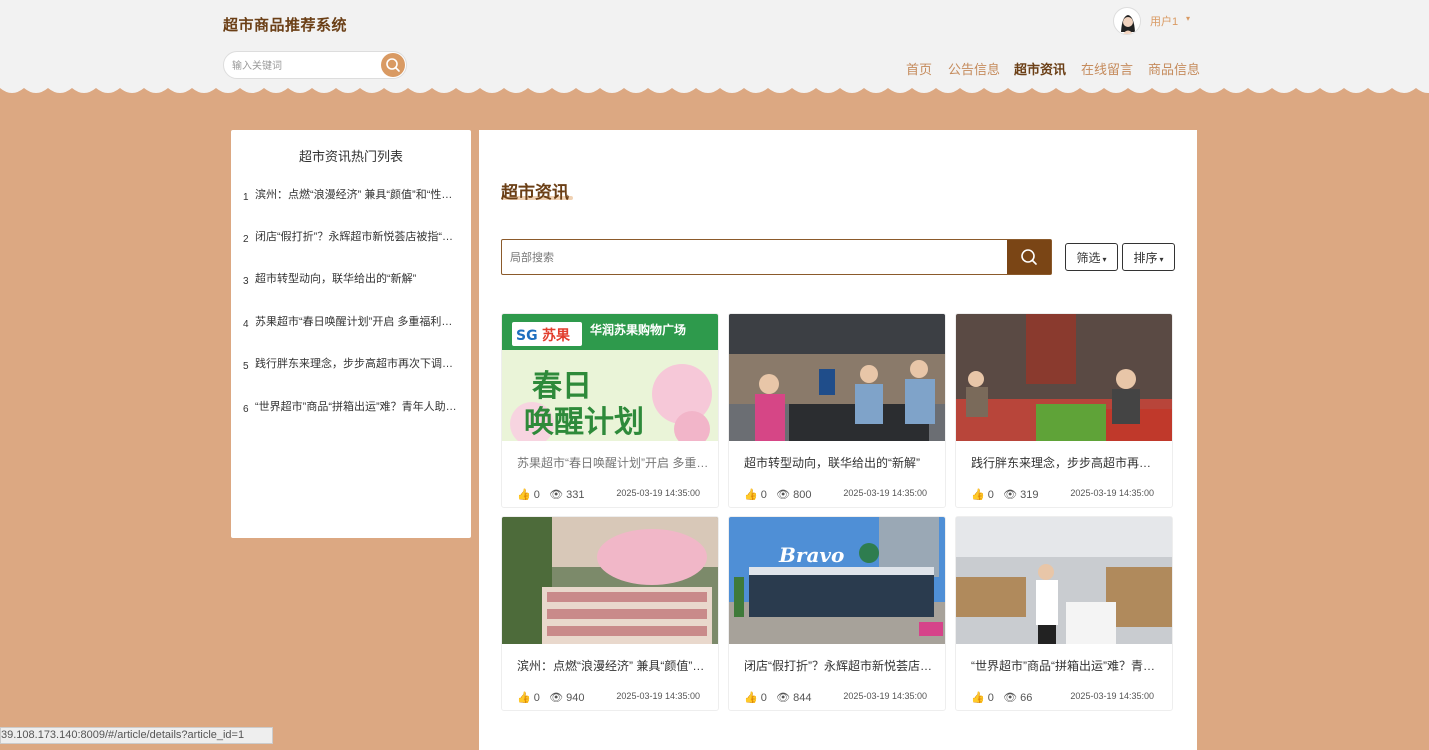  What do you see at coordinates (1040, 68) in the screenshot?
I see `nav-news: 超市资讯` at bounding box center [1040, 68].